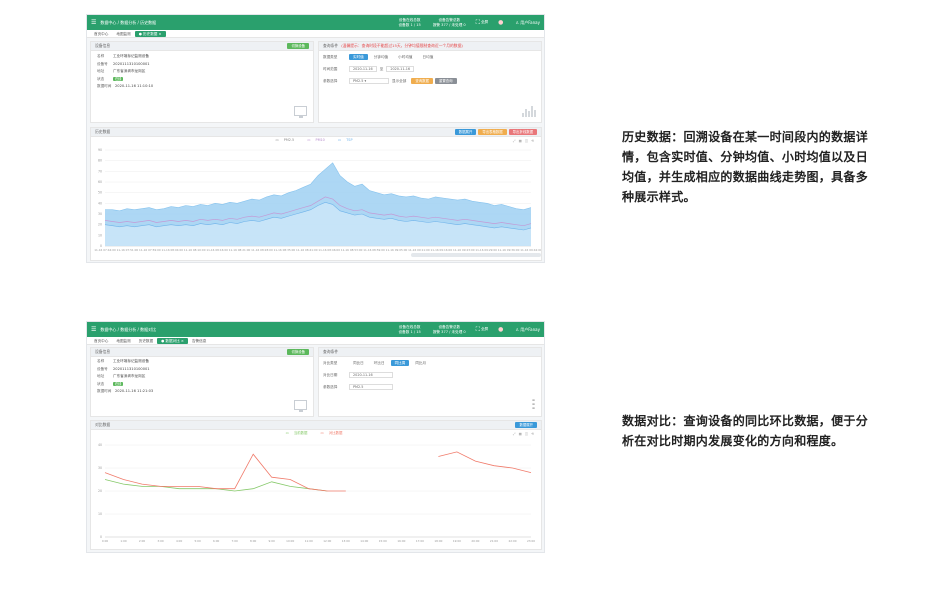 This screenshot has height=592, width=945. I want to click on x-tick-label: 17:00, so click(420, 541).